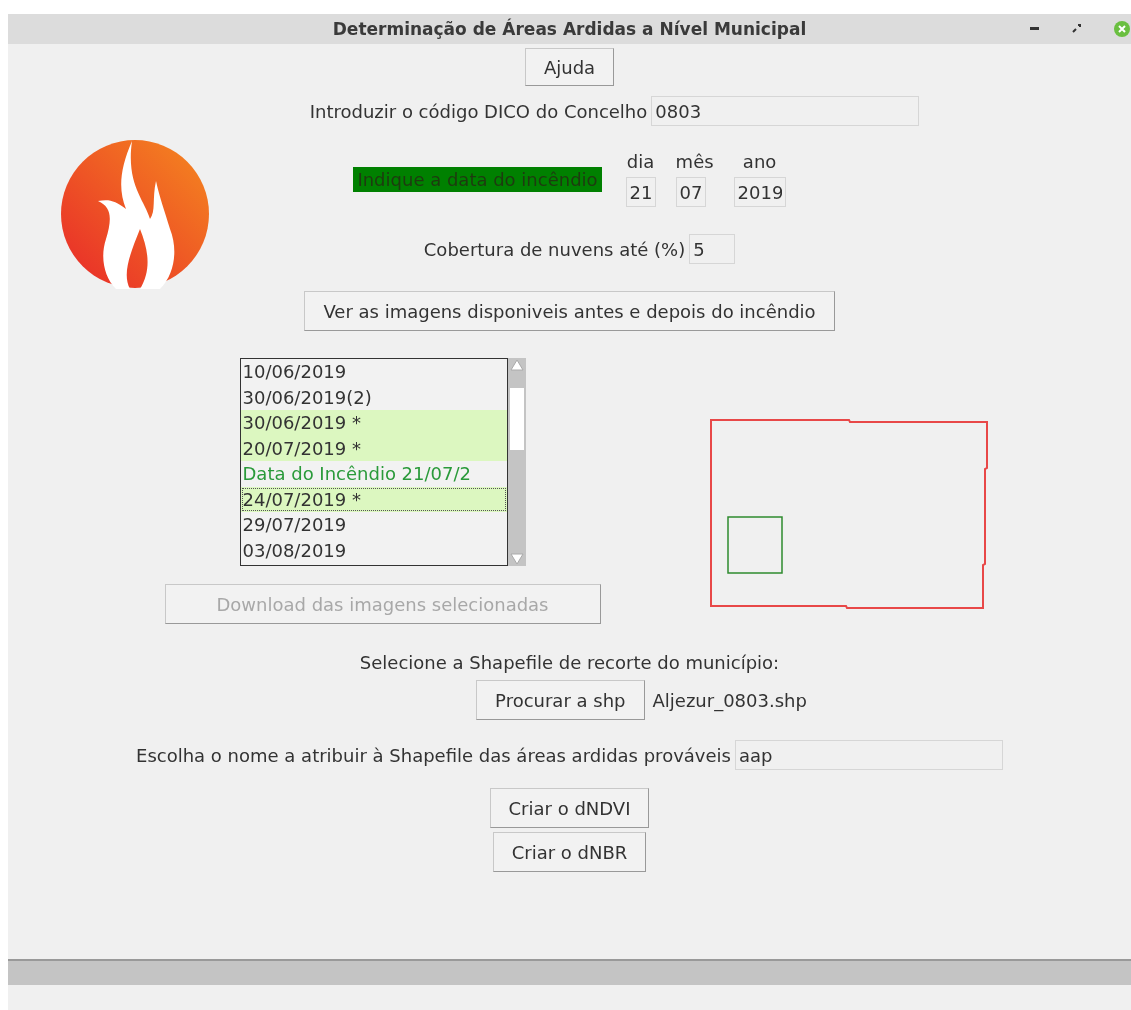 This screenshot has height=1010, width=1131. I want to click on close-icon, so click(1122, 29).